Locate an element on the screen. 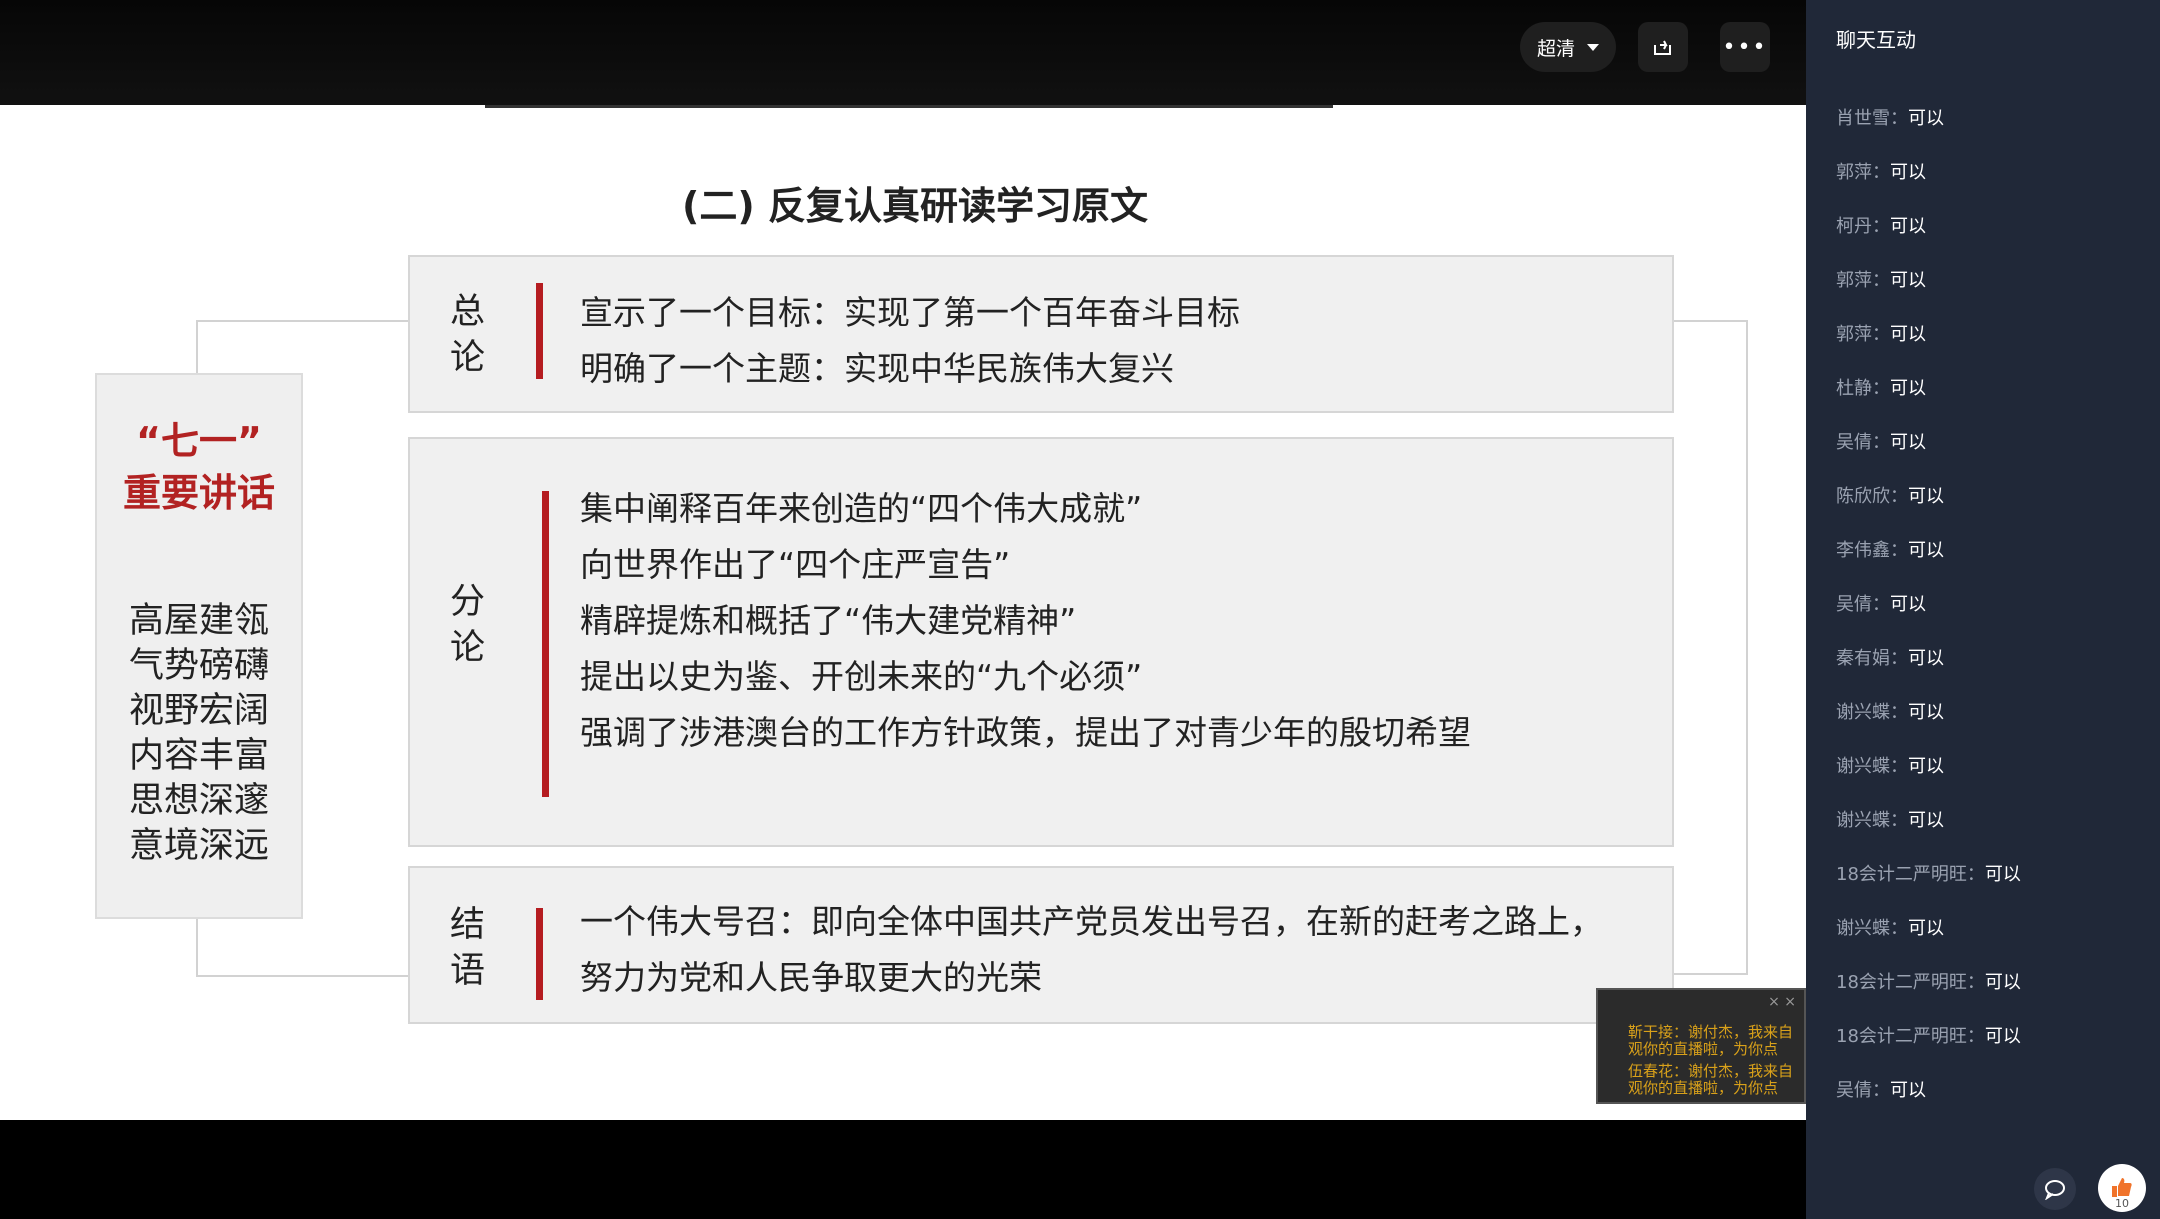 Image resolution: width=2160 pixels, height=1219 pixels. speech-title-line: “七一” is located at coordinates (199, 441).